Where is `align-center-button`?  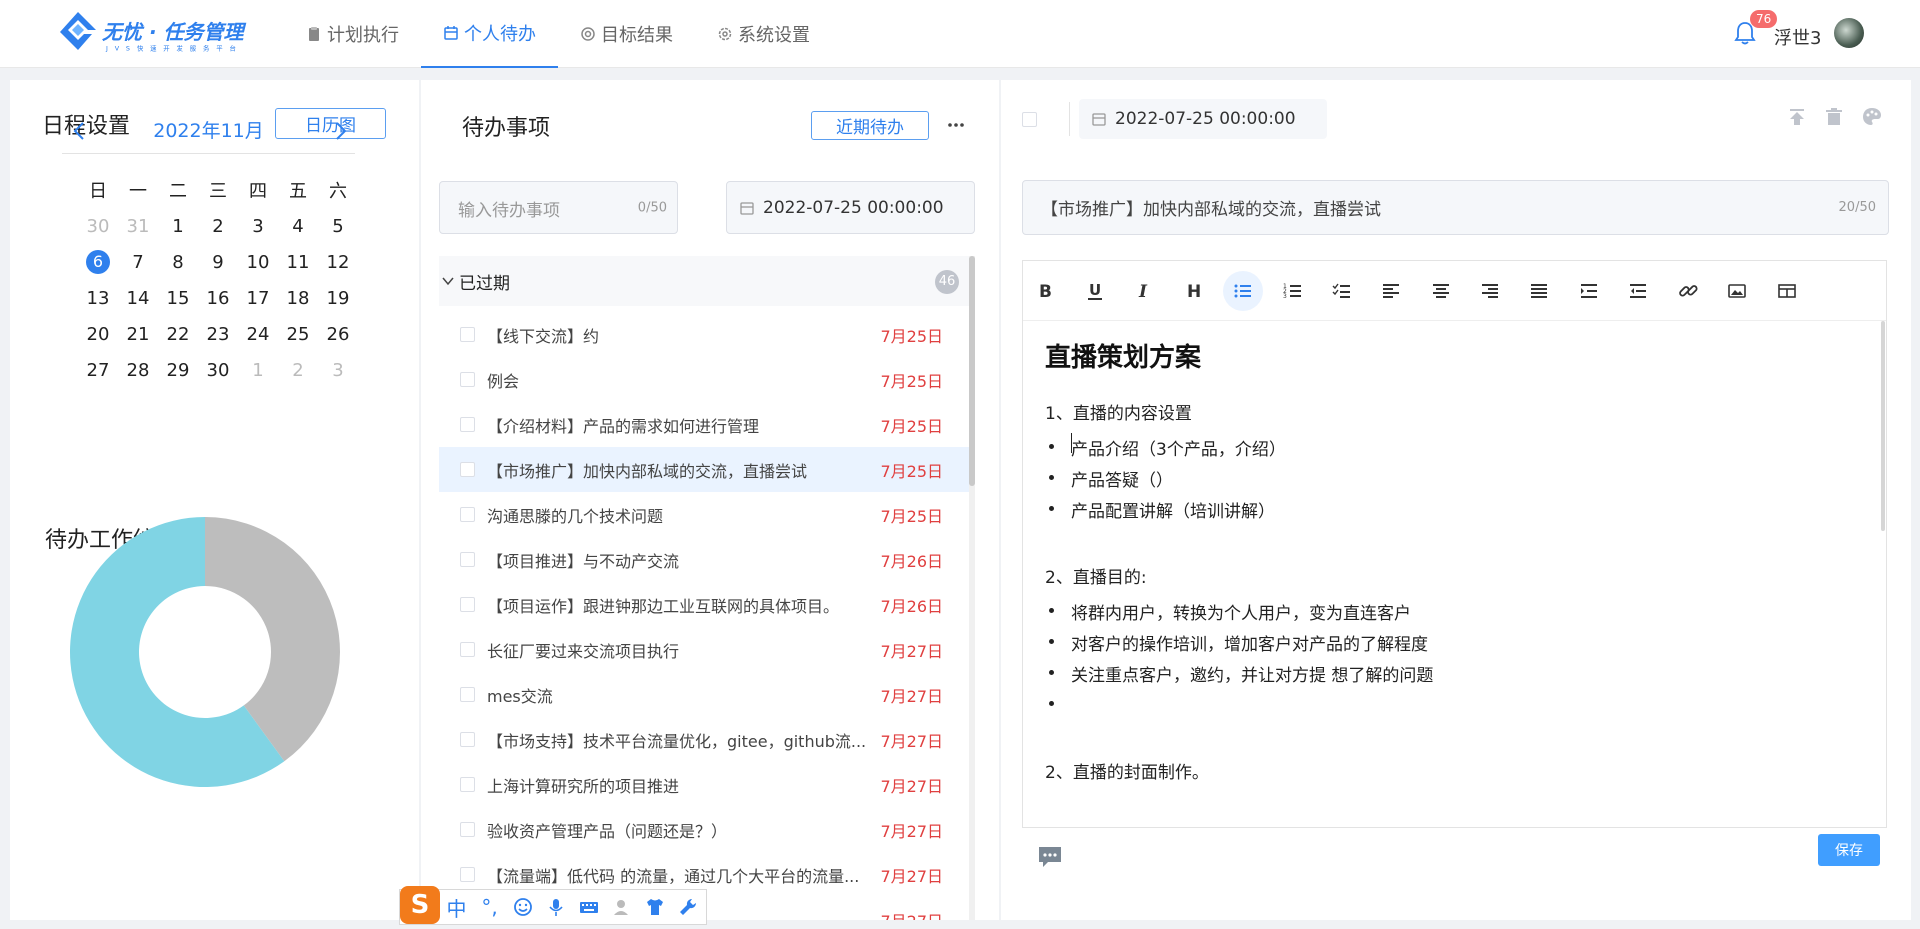 align-center-button is located at coordinates (1441, 291).